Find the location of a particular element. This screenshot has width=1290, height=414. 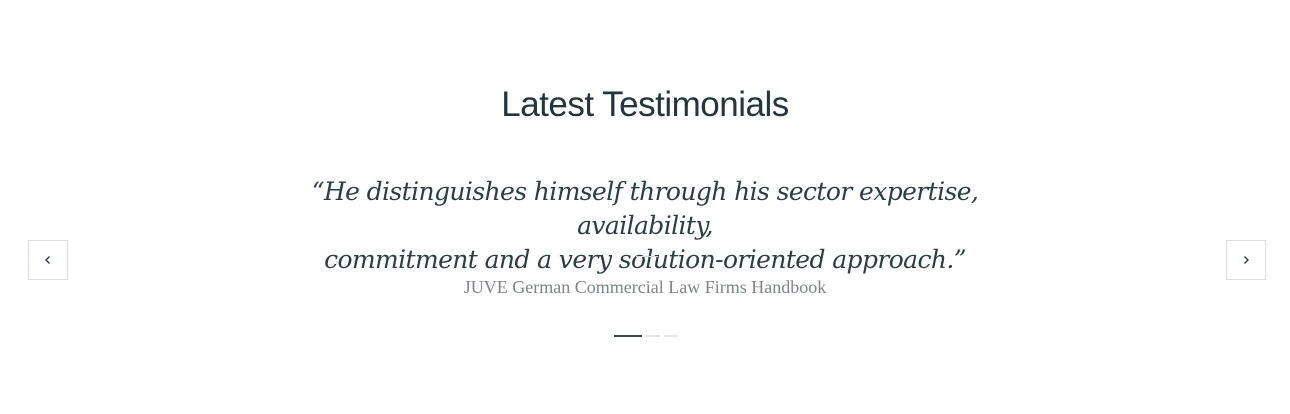

carousel-pagination is located at coordinates (646, 336).